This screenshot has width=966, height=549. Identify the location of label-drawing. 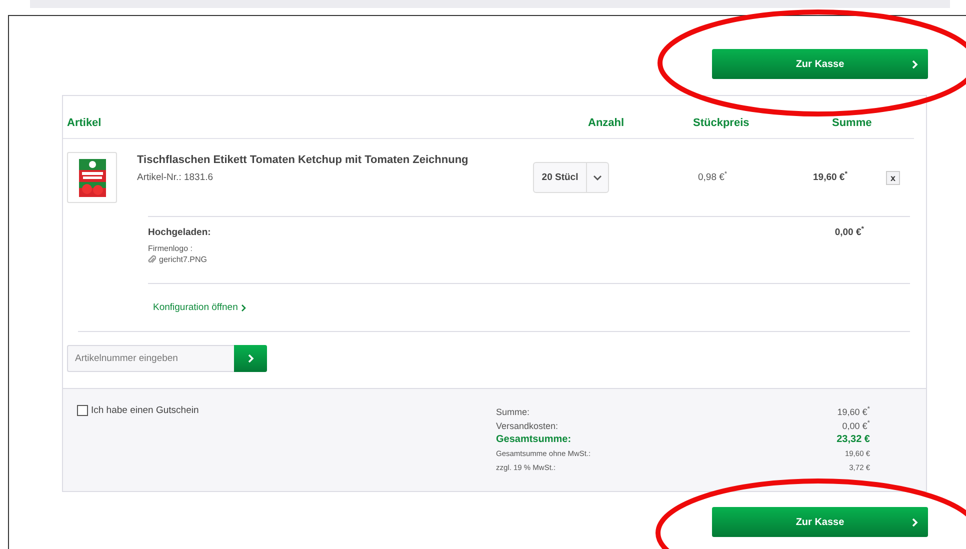
(92, 177).